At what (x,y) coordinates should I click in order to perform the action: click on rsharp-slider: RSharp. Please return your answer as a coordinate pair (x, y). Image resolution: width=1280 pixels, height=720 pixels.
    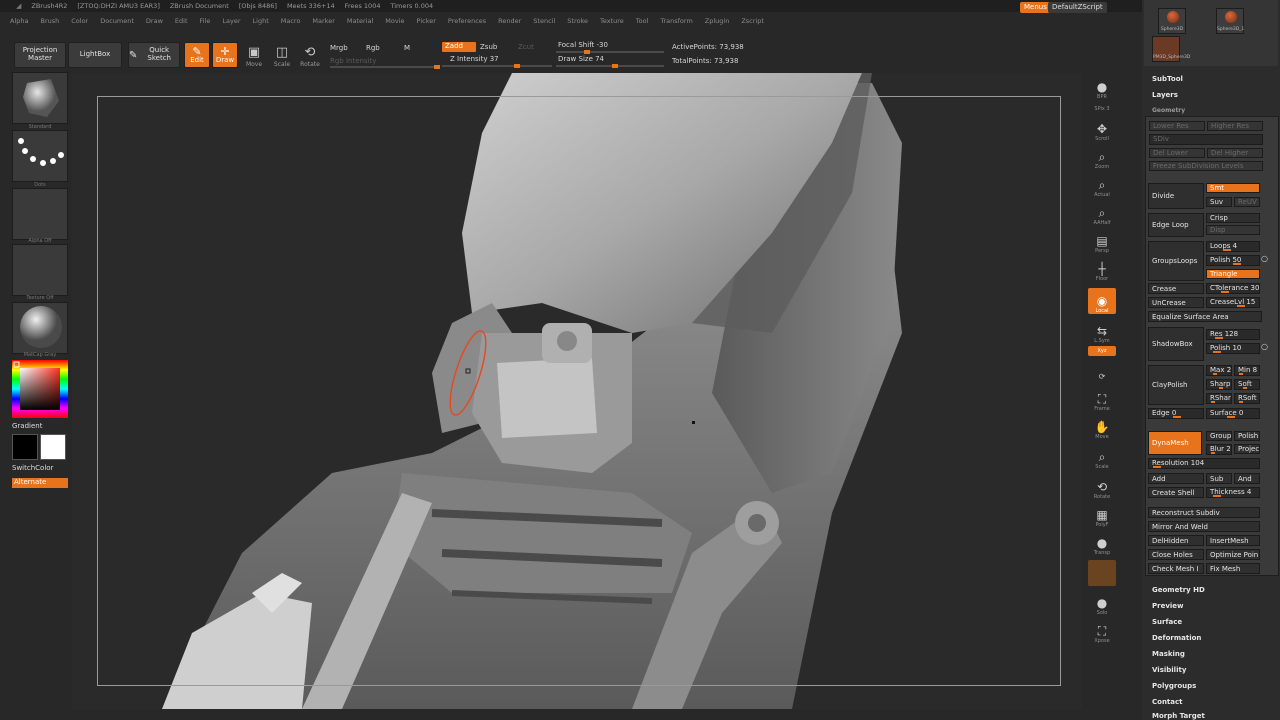
    Looking at the image, I should click on (1219, 398).